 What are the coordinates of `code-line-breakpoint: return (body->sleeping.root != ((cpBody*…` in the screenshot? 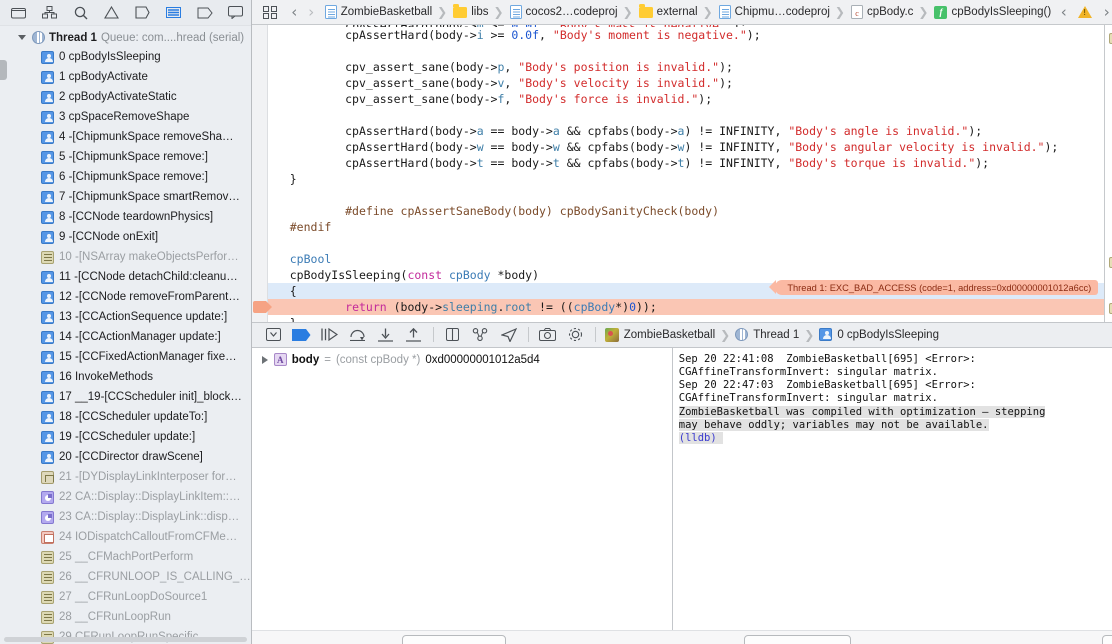 It's located at (678, 307).